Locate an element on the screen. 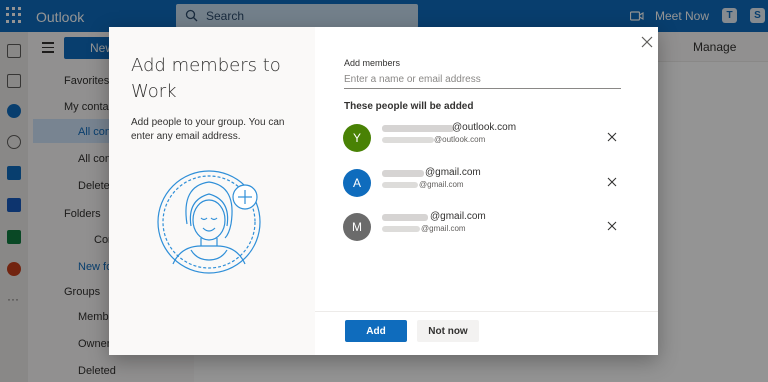 The width and height of the screenshot is (768, 382). close-icon is located at coordinates (647, 42).